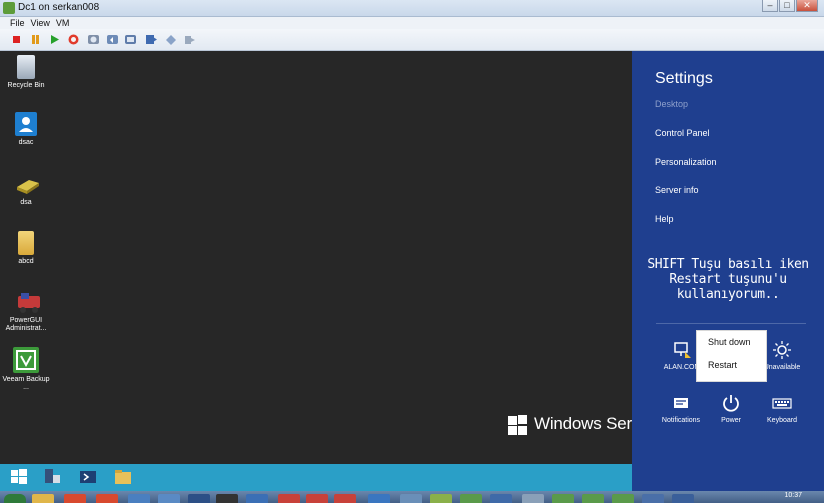 The width and height of the screenshot is (824, 503). I want to click on keyboard-tile: Keyboard, so click(782, 408).